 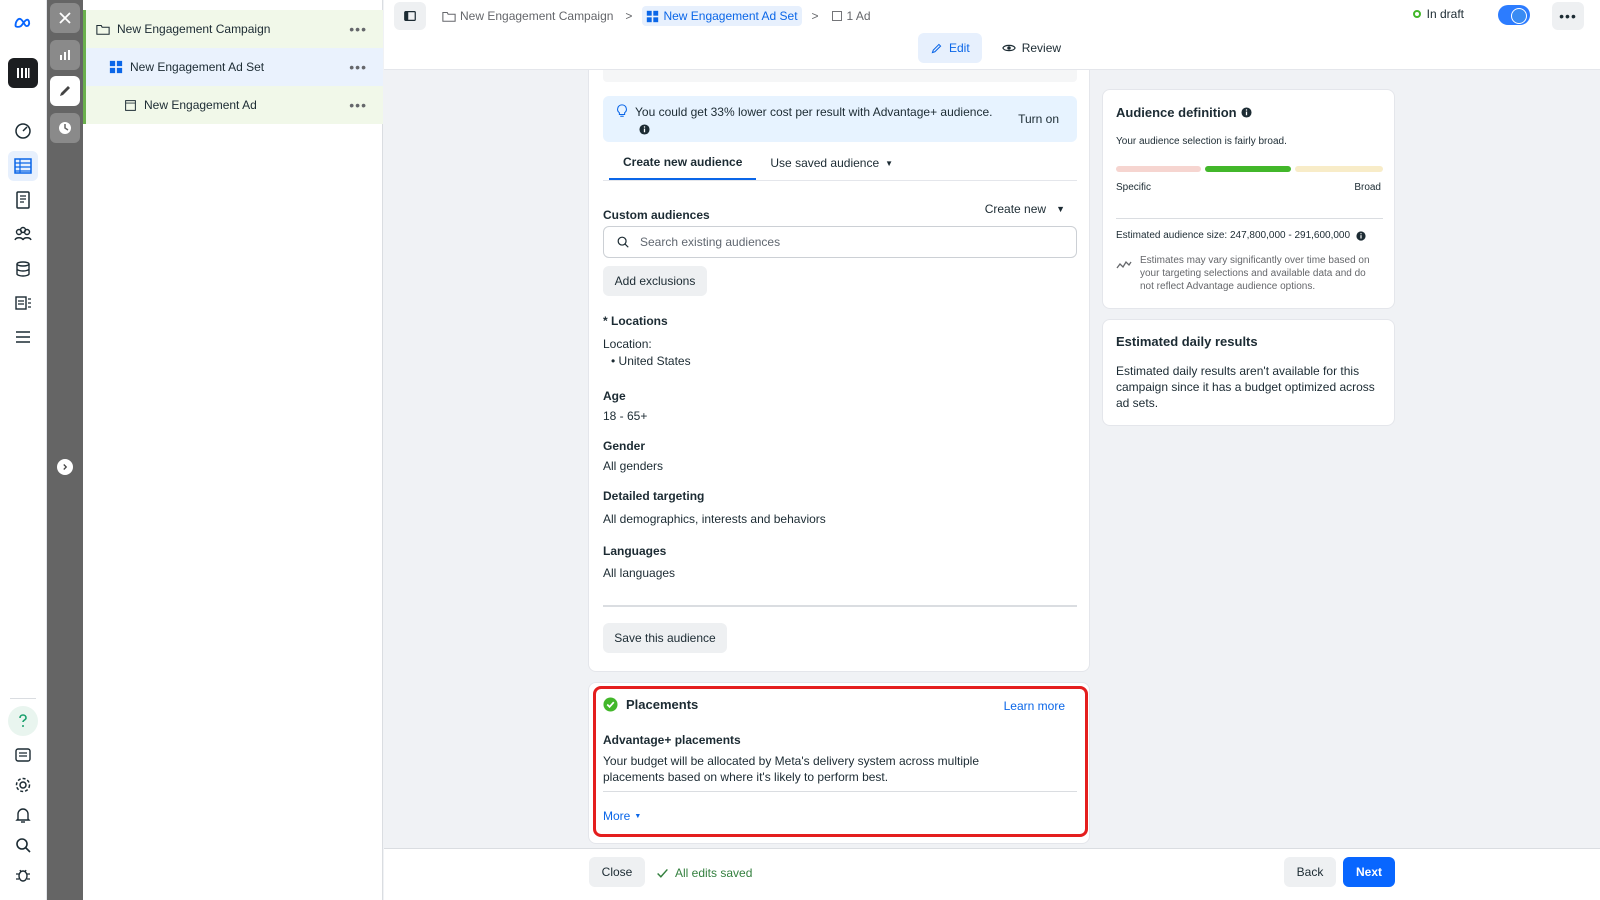 I want to click on search-audiences-input: Search existing audiences, so click(x=840, y=242).